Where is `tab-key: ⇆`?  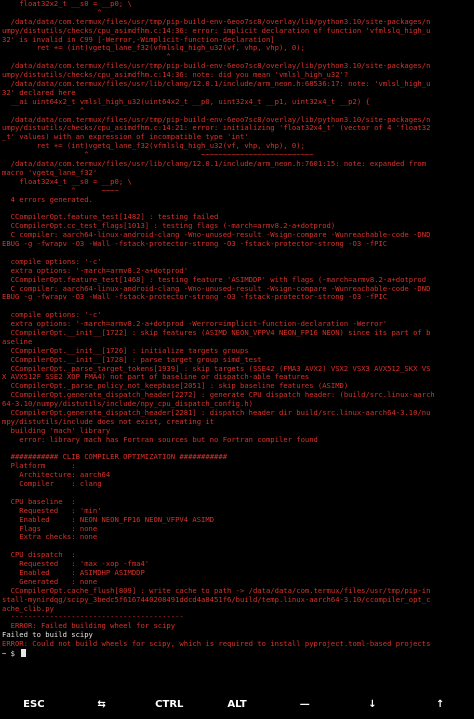
tab-key: ⇆ is located at coordinates (102, 704).